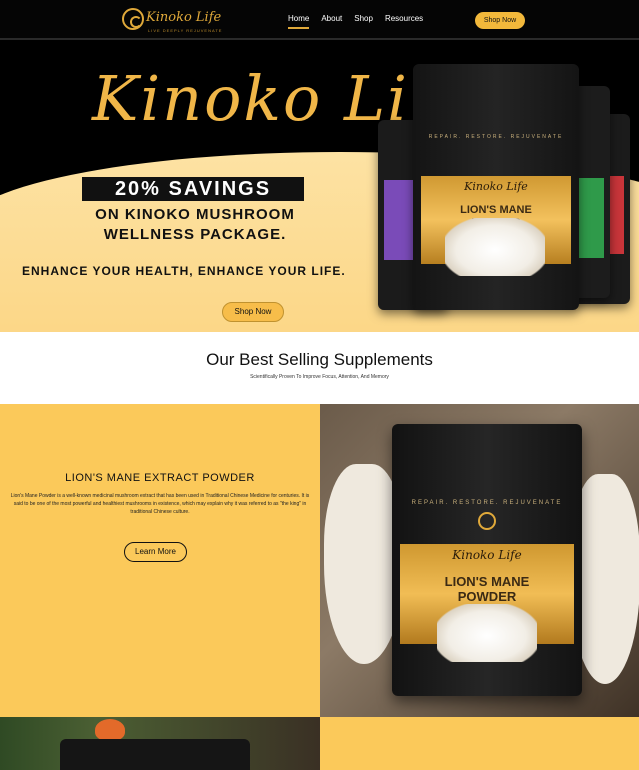 The height and width of the screenshot is (770, 639). I want to click on savings-badge: 20% SAVINGS, so click(193, 189).